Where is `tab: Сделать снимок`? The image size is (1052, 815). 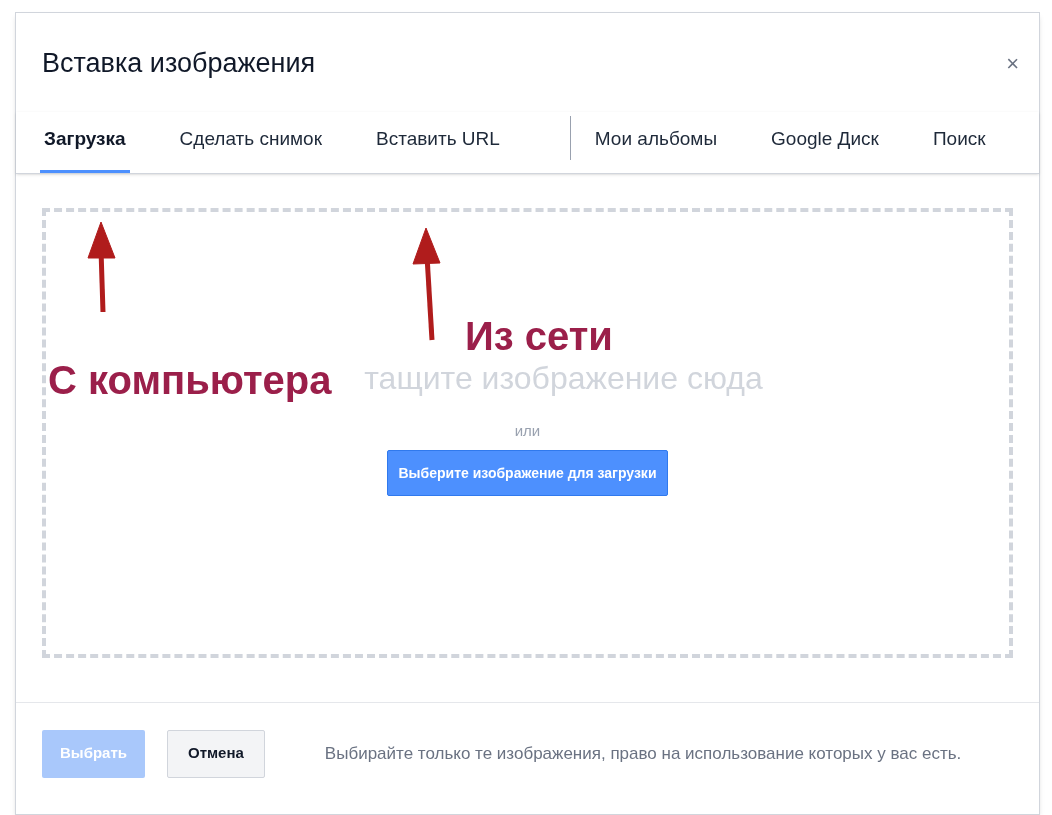 tab: Сделать снимок is located at coordinates (250, 142).